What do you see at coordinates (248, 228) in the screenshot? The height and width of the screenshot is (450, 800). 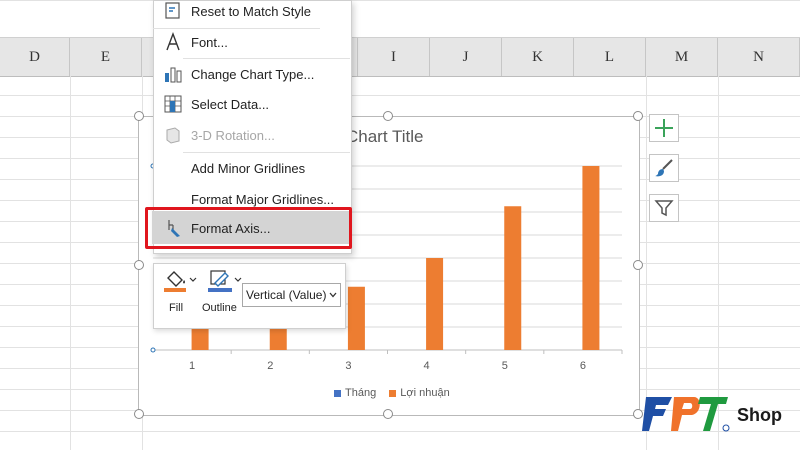 I see `highlight-annotation-box` at bounding box center [248, 228].